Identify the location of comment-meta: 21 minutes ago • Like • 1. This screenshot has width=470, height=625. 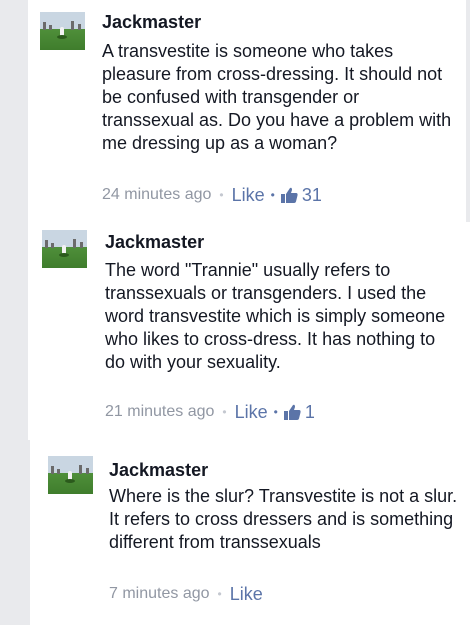
(210, 412).